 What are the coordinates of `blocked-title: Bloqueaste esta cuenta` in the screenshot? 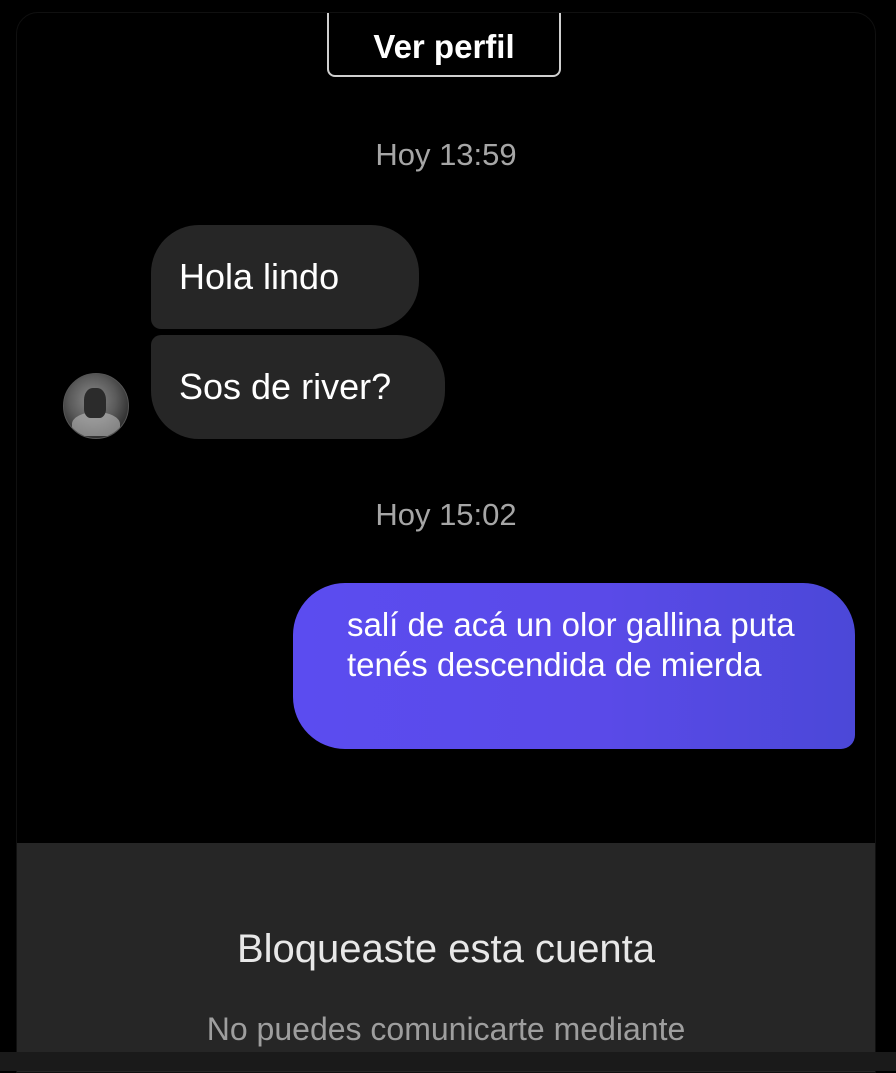 It's located at (446, 949).